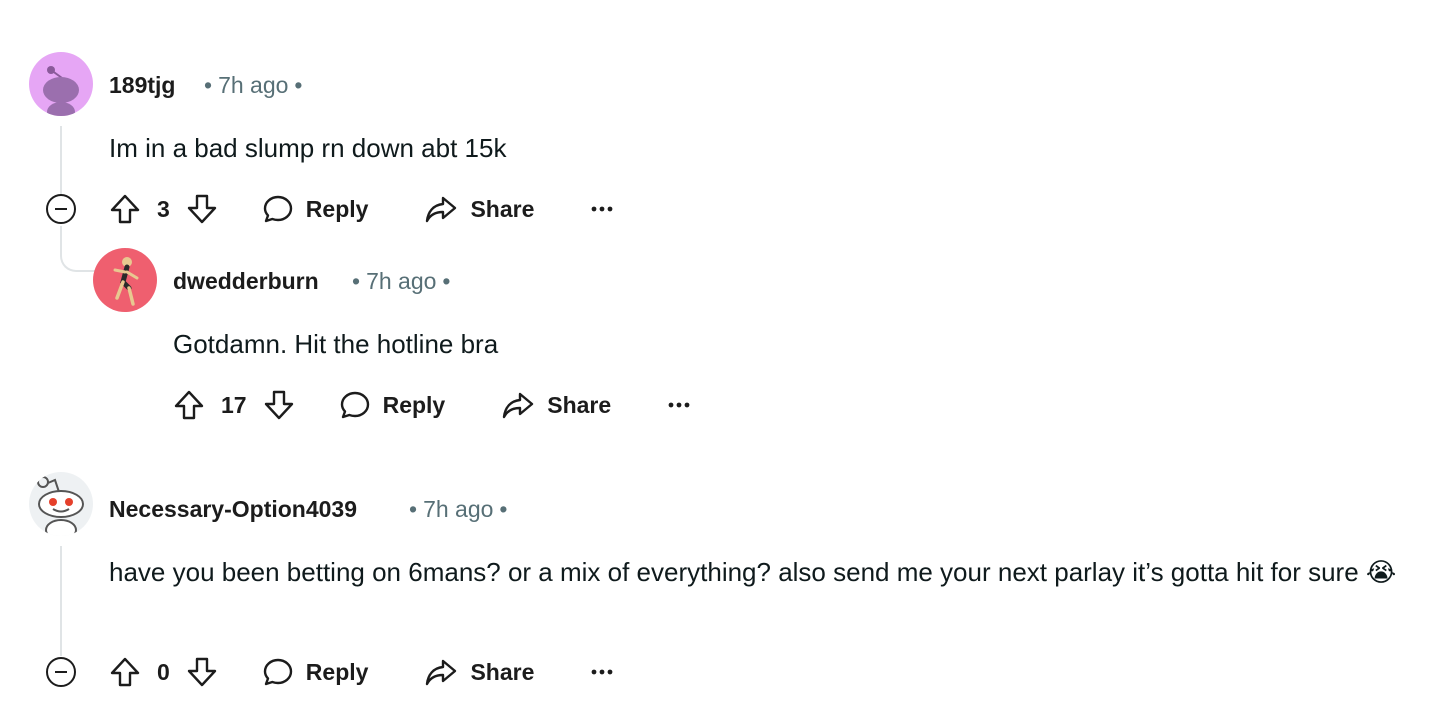  I want to click on vote-count: 3, so click(163, 208).